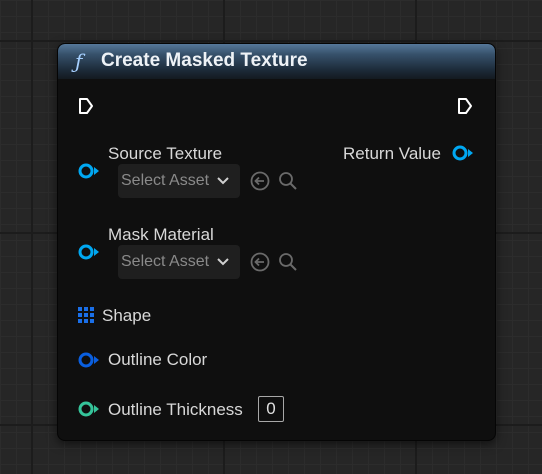 The image size is (542, 474). Describe the element at coordinates (271, 409) in the screenshot. I see `outline-thickness-input: 0` at that location.